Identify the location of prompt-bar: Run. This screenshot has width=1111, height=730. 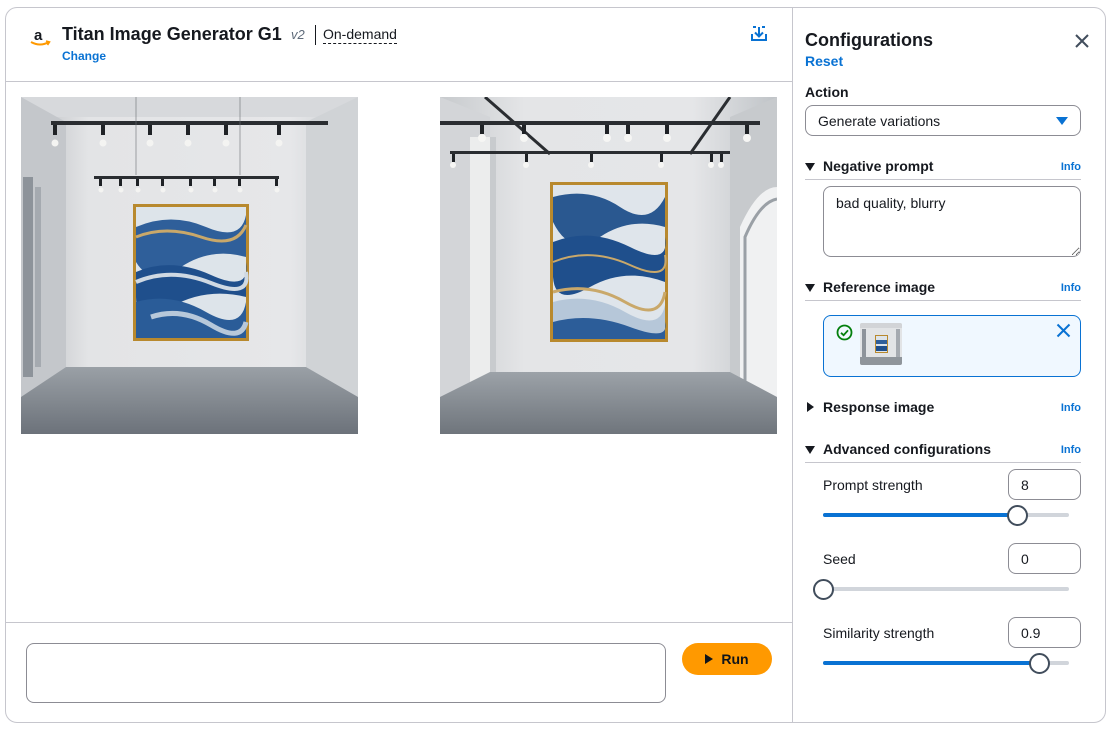
(399, 672).